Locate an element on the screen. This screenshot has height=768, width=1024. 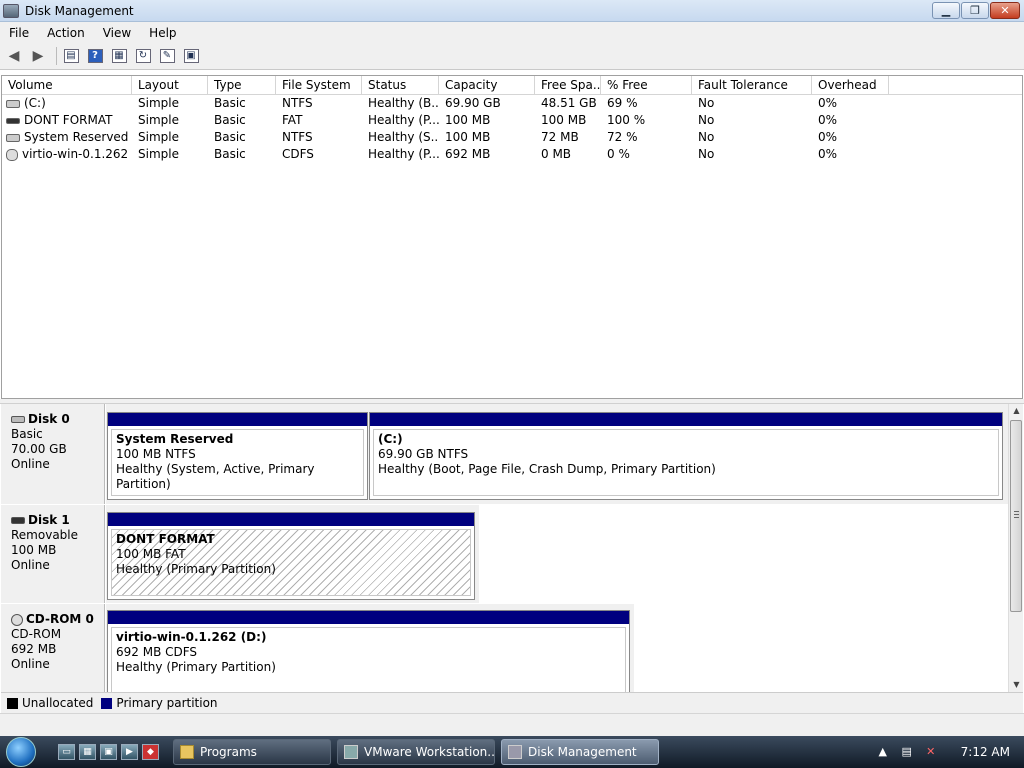
start-button is located at coordinates (21, 752).